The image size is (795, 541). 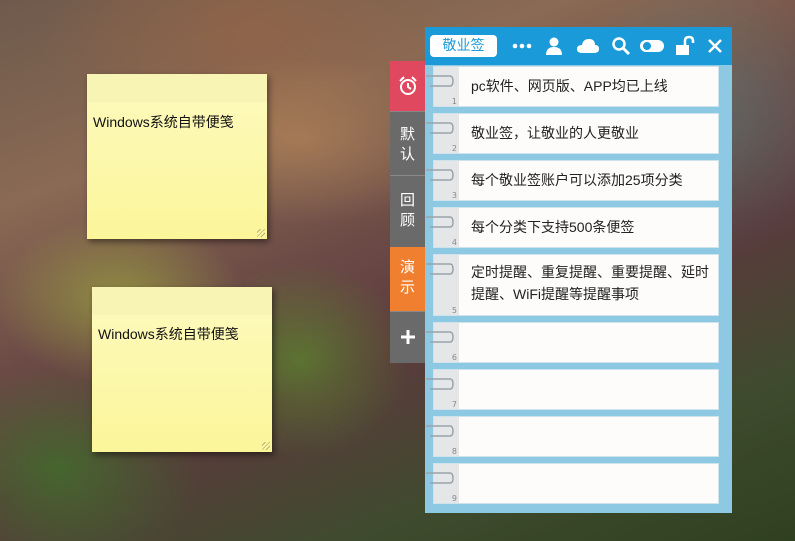 I want to click on more-icon, so click(x=522, y=46).